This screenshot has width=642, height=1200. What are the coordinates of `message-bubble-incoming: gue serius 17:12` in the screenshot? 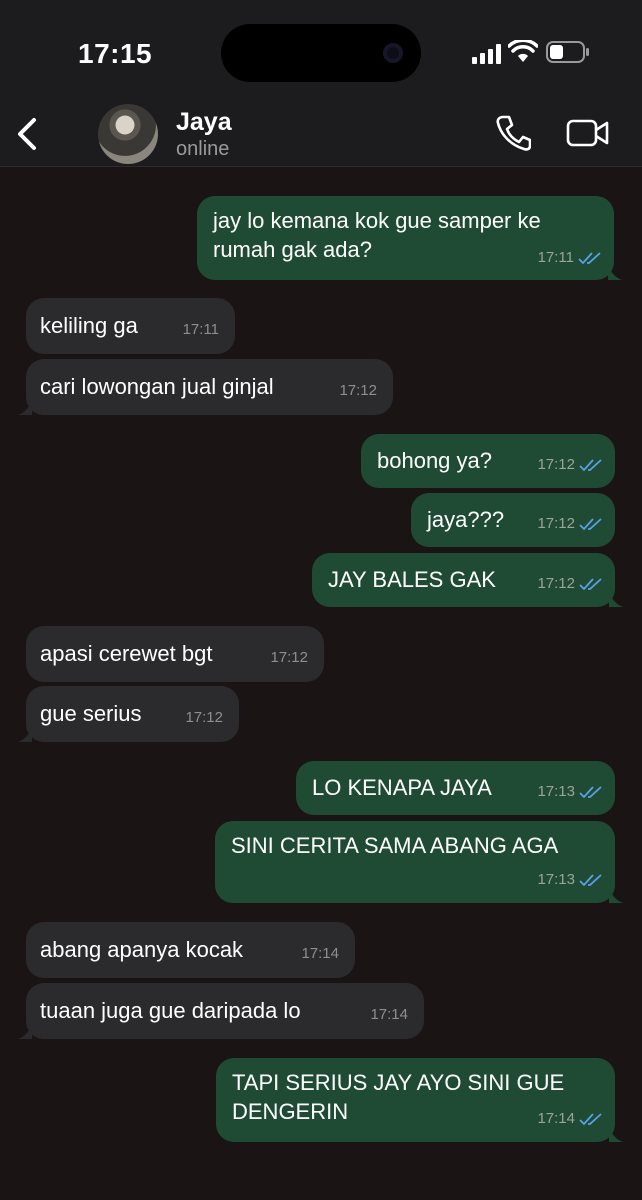 It's located at (128, 714).